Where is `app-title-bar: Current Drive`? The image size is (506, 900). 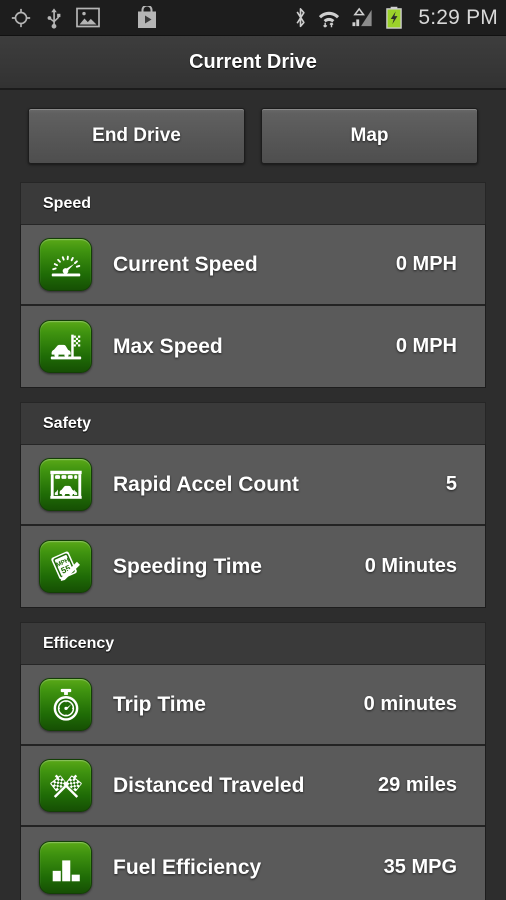 app-title-bar: Current Drive is located at coordinates (253, 63).